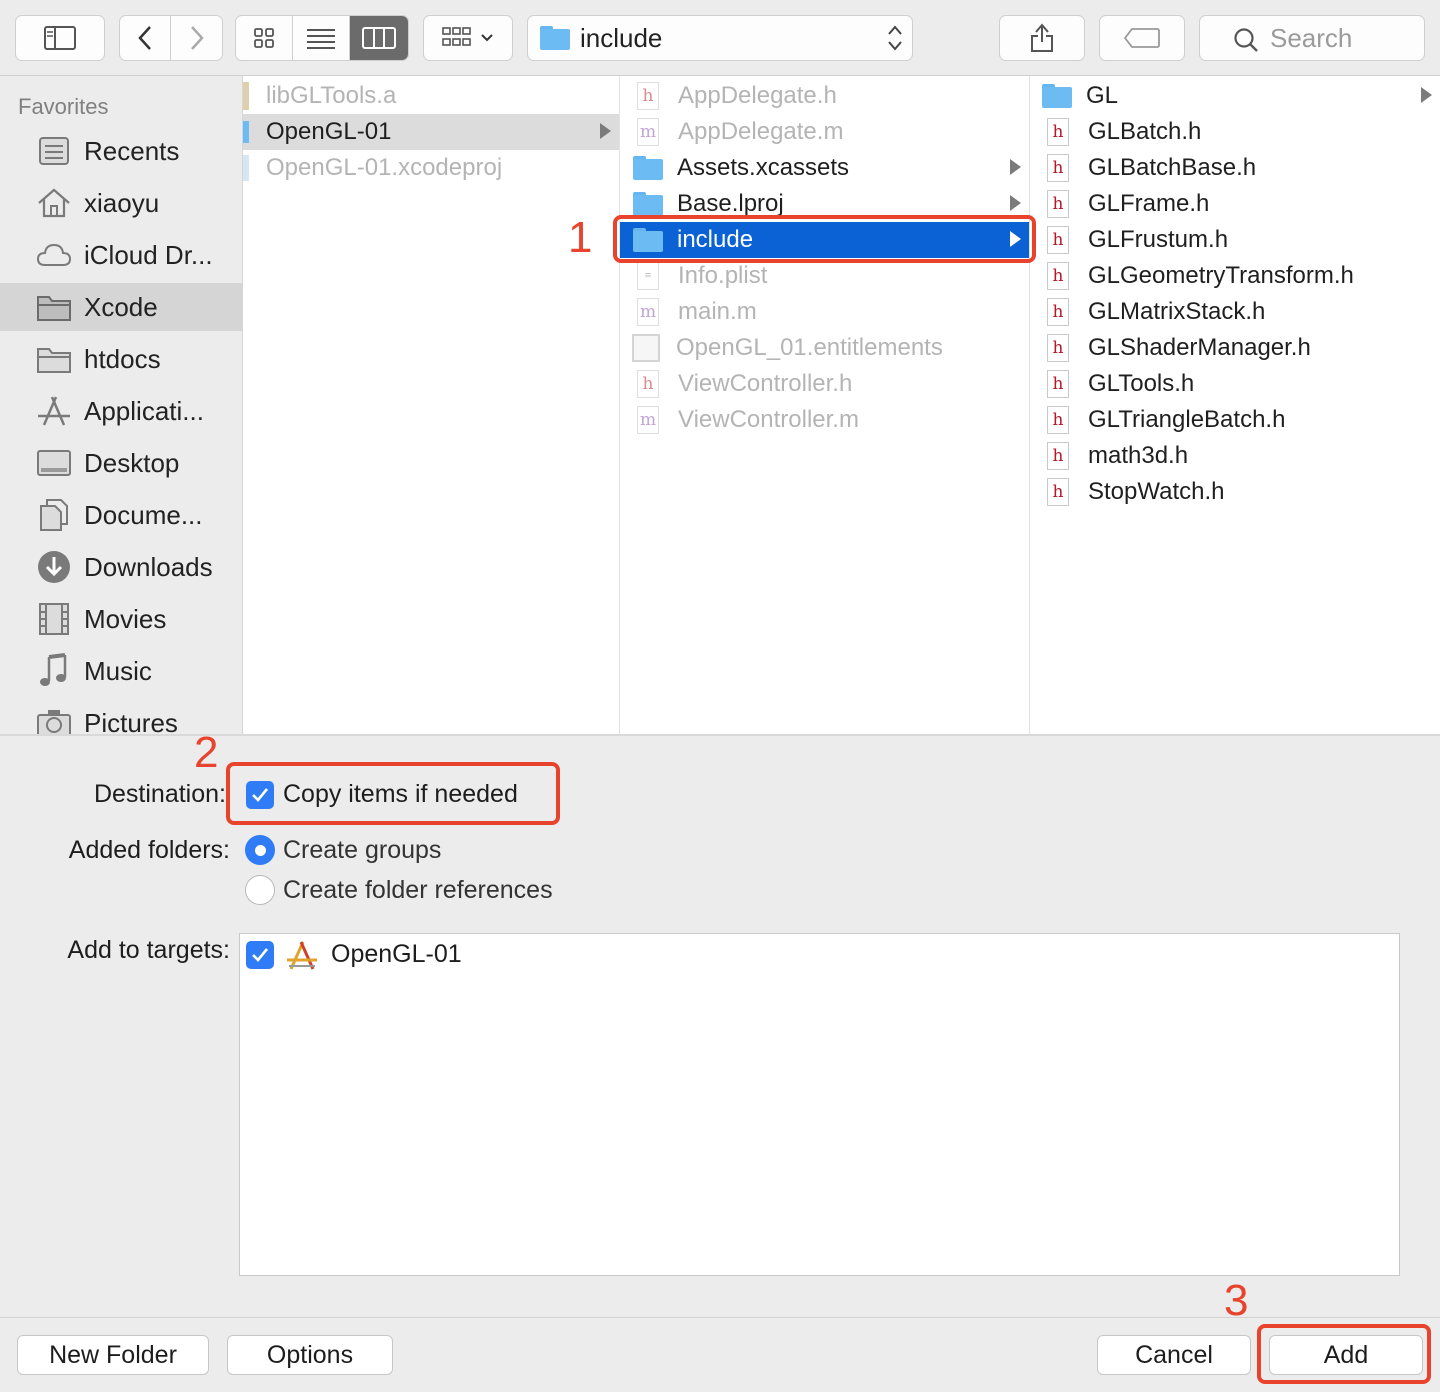 This screenshot has height=1392, width=1440. I want to click on list-item: h GLTools.h, so click(1235, 384).